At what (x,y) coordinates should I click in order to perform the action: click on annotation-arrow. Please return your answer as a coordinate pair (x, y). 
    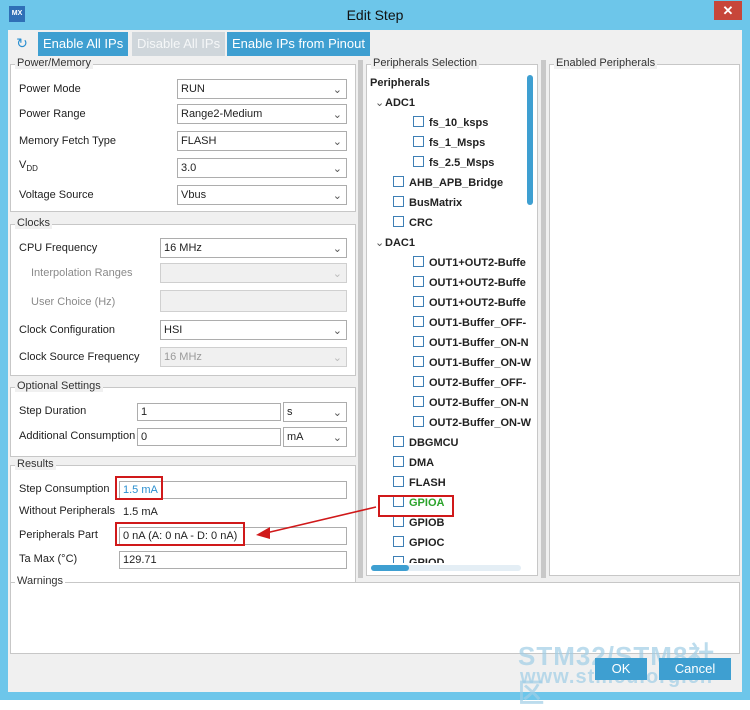
    Looking at the image, I should click on (316, 522).